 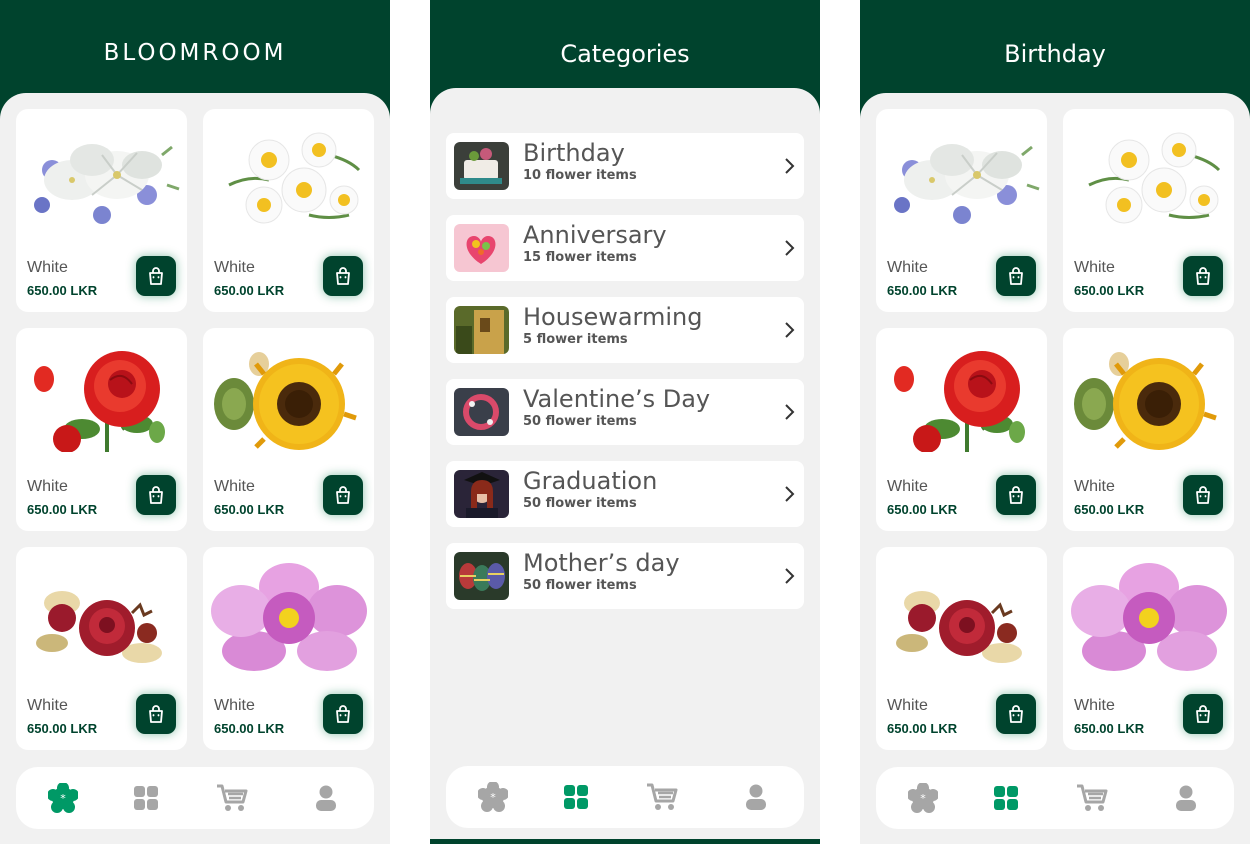 What do you see at coordinates (580, 175) in the screenshot?
I see `category-count: 10 flower items` at bounding box center [580, 175].